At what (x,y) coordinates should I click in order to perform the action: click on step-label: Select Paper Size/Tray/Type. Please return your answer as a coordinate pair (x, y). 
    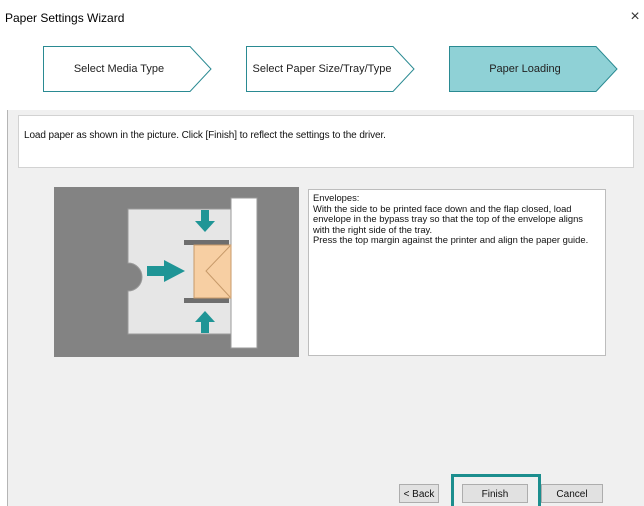
    Looking at the image, I should click on (322, 69).